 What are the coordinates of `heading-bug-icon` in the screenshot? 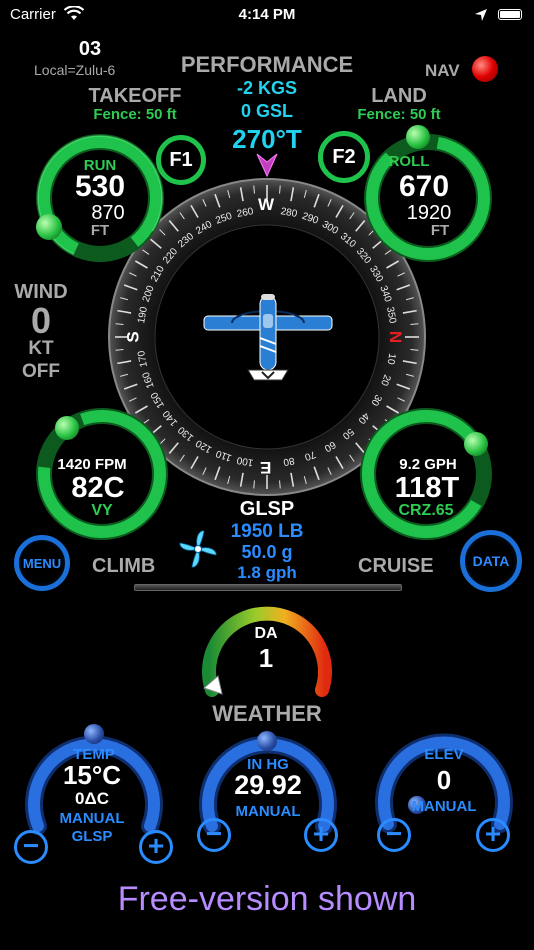 It's located at (267, 165).